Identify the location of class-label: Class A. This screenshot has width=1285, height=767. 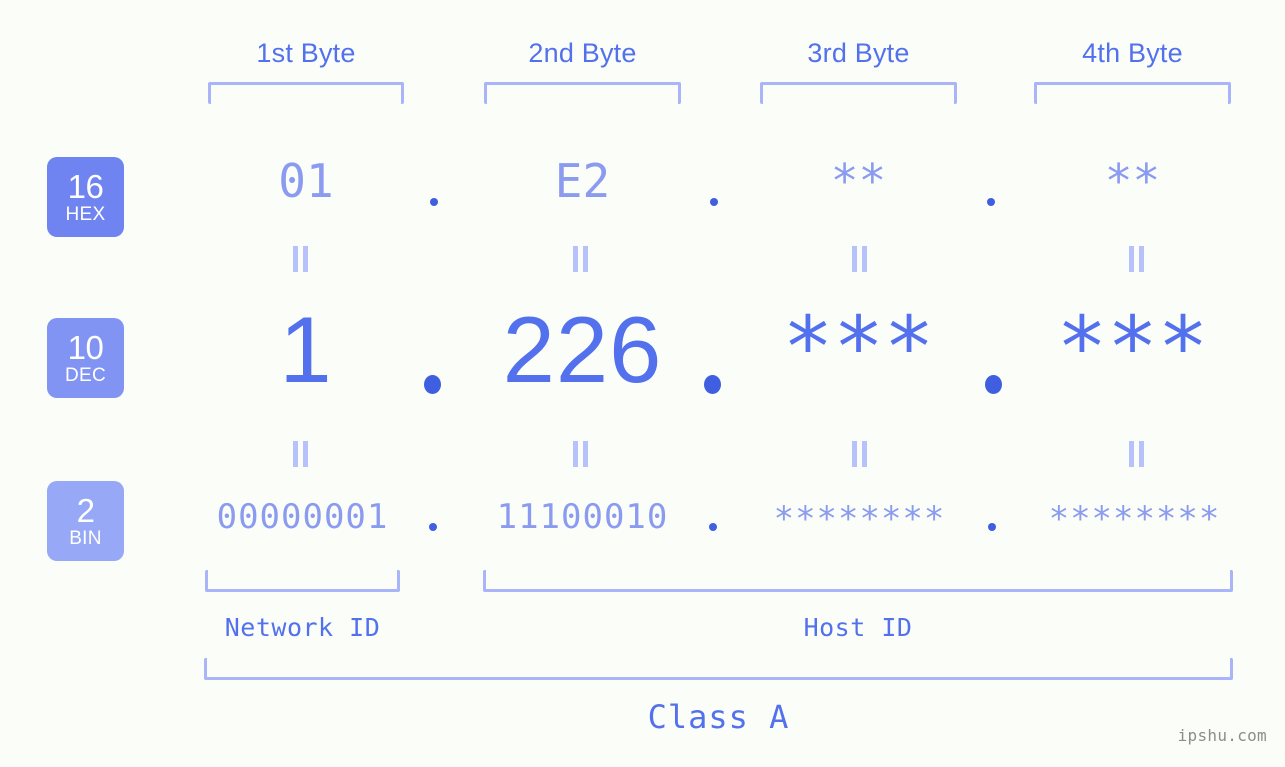
(718, 717).